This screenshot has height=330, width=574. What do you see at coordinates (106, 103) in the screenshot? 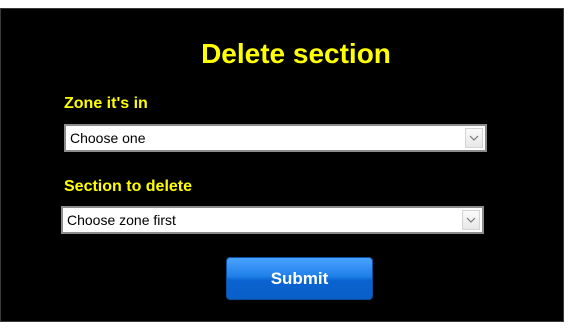
I see `zone-label: Zone it's in` at bounding box center [106, 103].